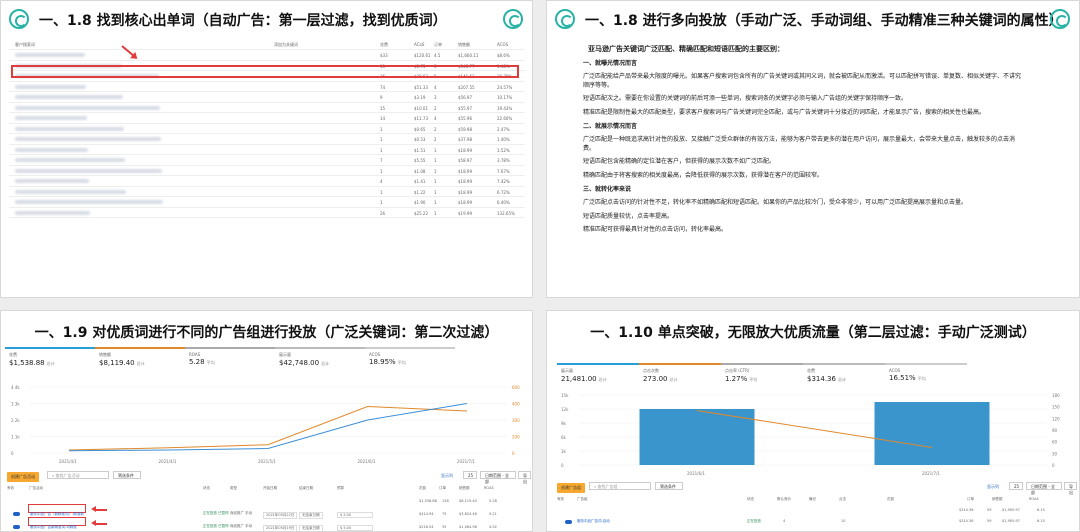  I want to click on table-row: 4 $1.41 1 $18.99 7.42%, so click(267, 181).